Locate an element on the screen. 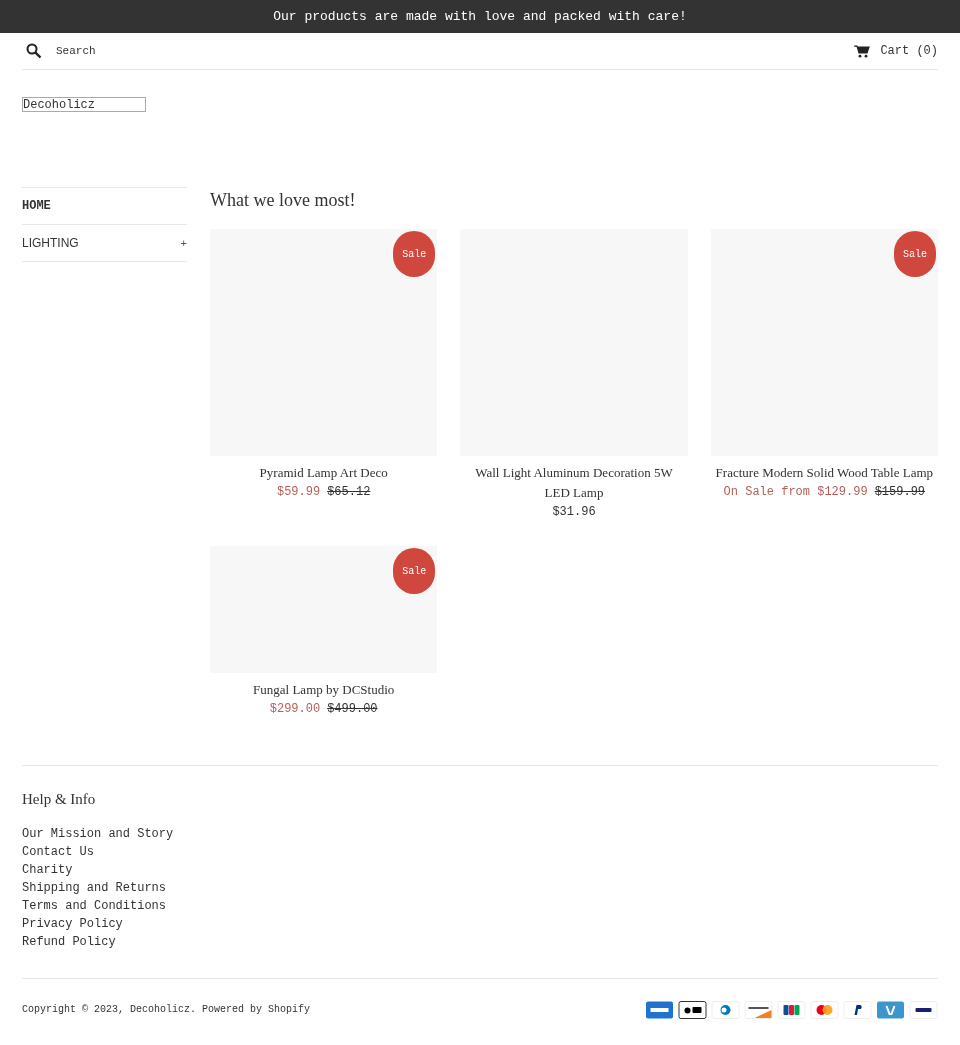 This screenshot has height=1045, width=960. compare-price: $499.00 is located at coordinates (352, 709).